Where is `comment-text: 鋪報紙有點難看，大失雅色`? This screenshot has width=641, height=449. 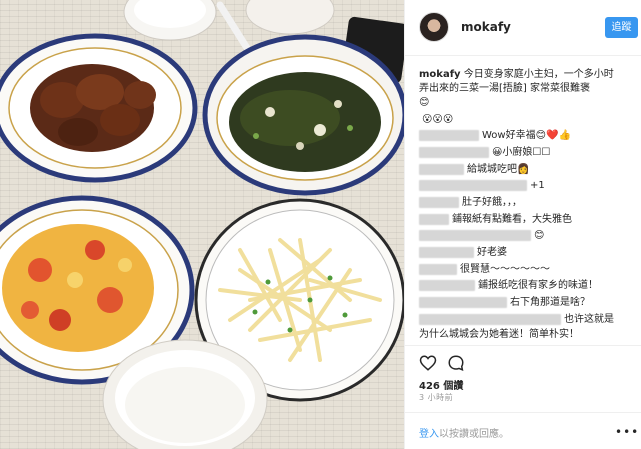
comment-text: 鋪報紙有點難看，大失雅色 is located at coordinates (512, 219).